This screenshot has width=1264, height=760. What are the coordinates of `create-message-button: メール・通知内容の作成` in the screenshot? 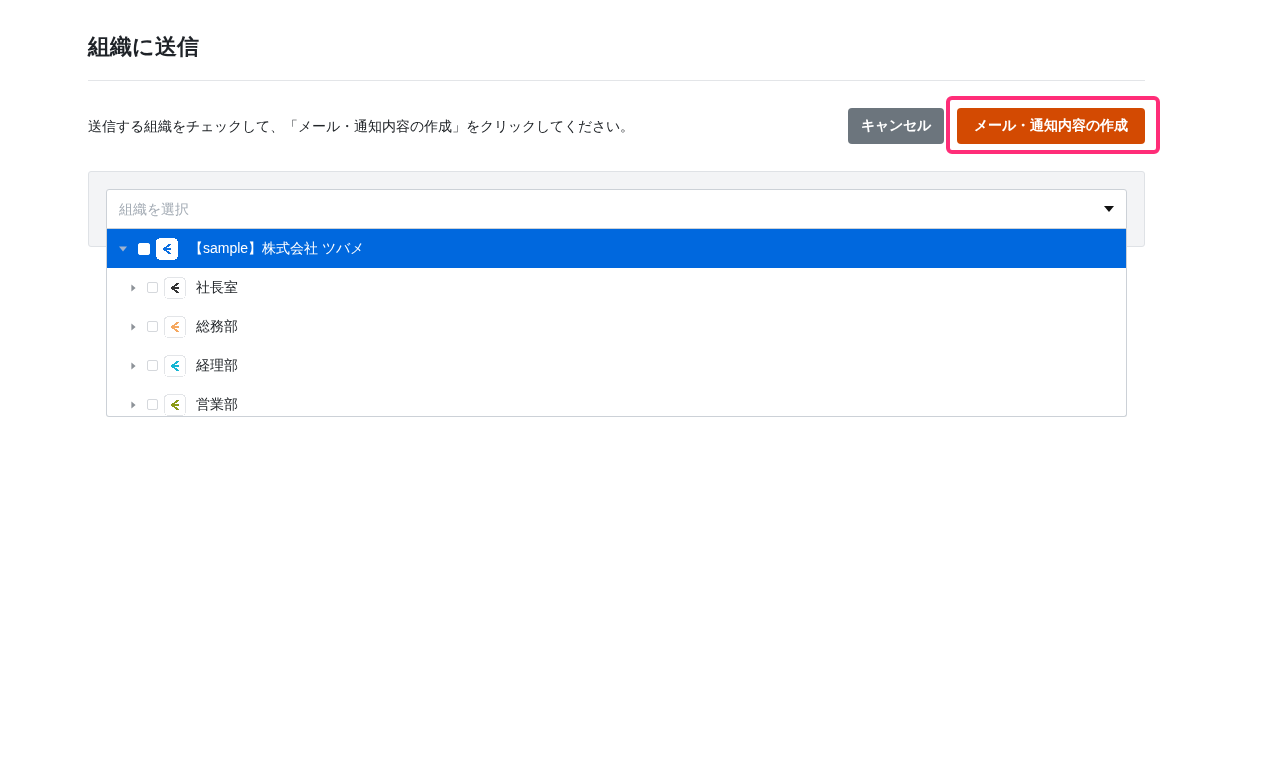 It's located at (1051, 126).